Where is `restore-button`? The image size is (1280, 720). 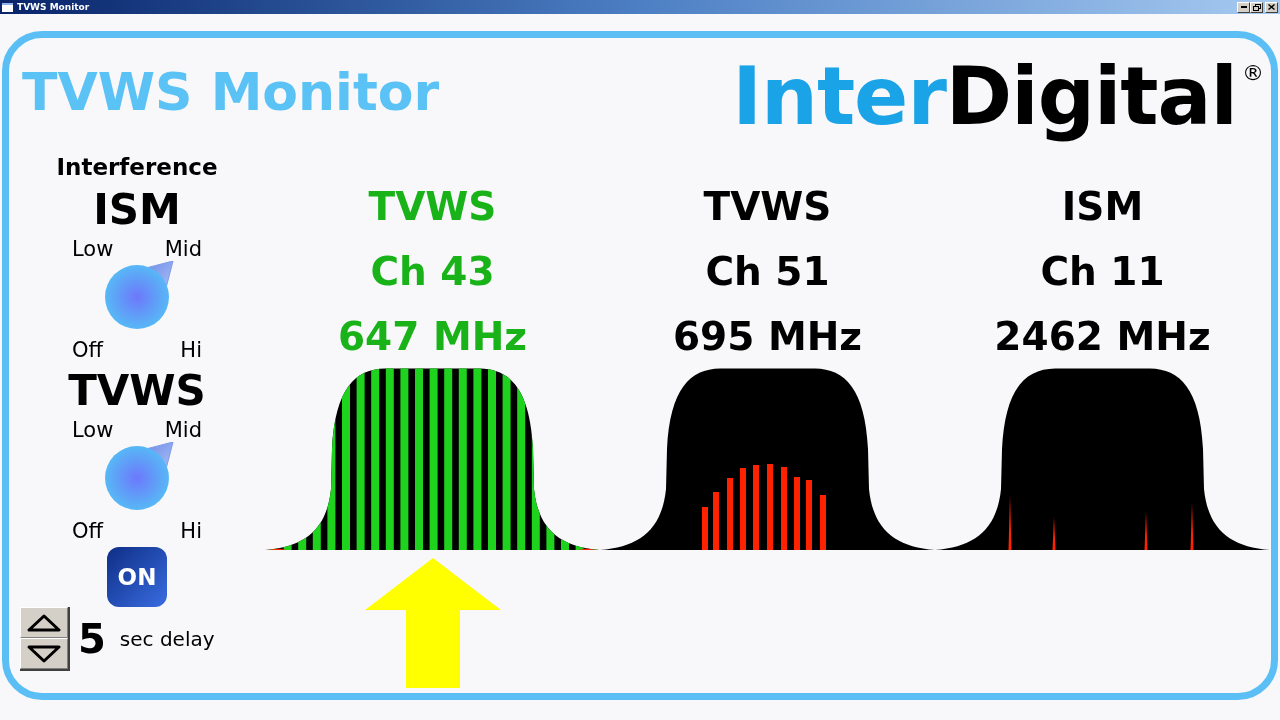 restore-button is located at coordinates (1256, 7).